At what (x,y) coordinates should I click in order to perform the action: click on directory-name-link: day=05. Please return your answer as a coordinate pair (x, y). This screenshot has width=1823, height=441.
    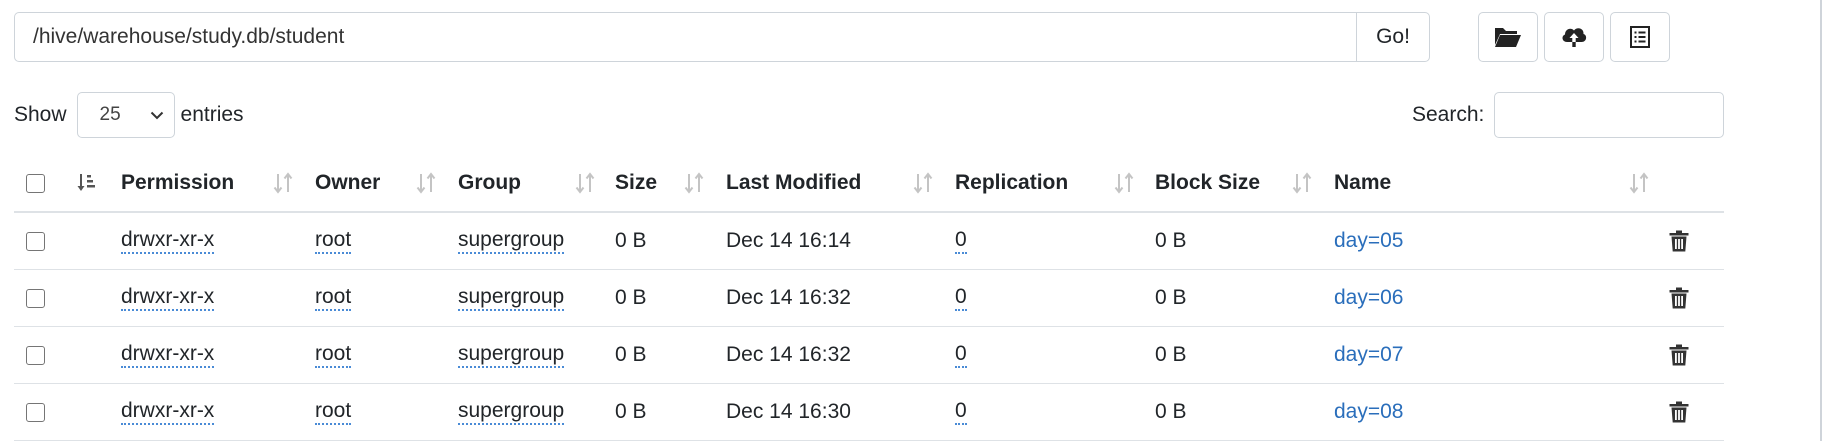
    Looking at the image, I should click on (1368, 241).